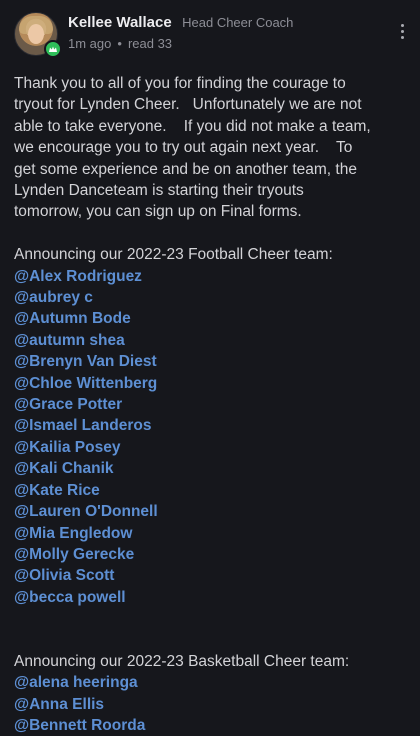  Describe the element at coordinates (36, 34) in the screenshot. I see `avatar-face` at that location.